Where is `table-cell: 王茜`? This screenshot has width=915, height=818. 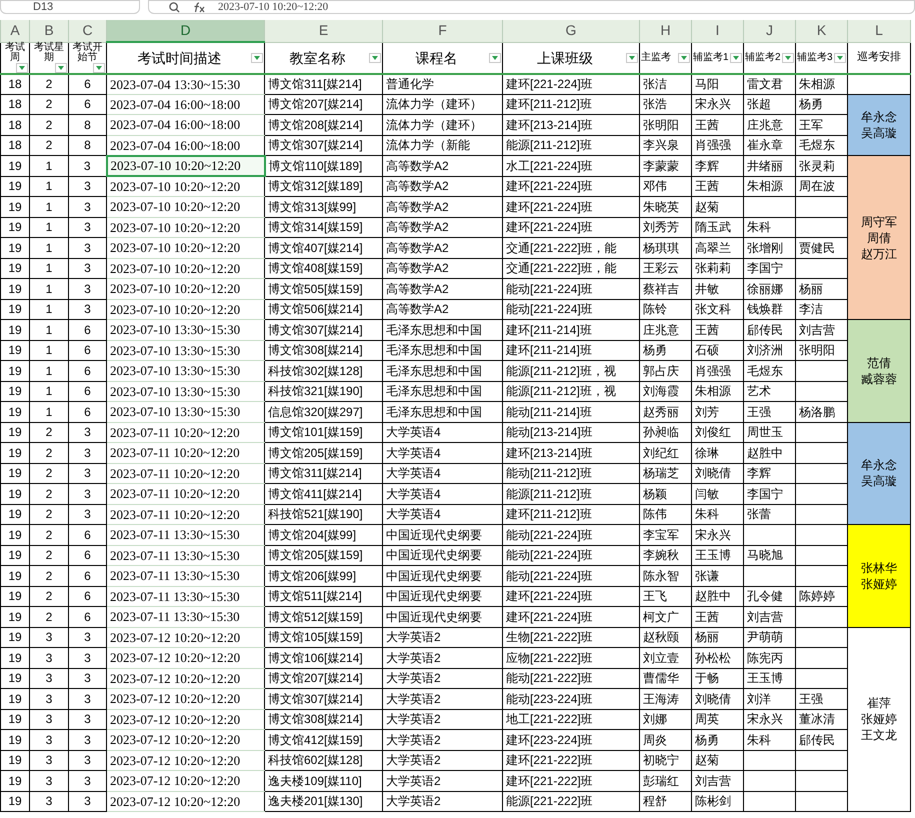 table-cell: 王茜 is located at coordinates (718, 186).